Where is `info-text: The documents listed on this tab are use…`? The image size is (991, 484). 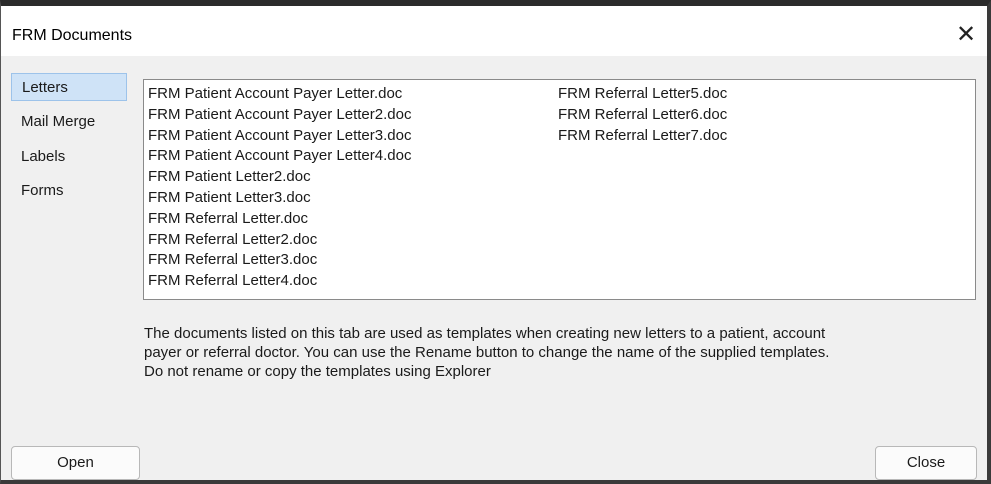
info-text: The documents listed on this tab are use… is located at coordinates (554, 352).